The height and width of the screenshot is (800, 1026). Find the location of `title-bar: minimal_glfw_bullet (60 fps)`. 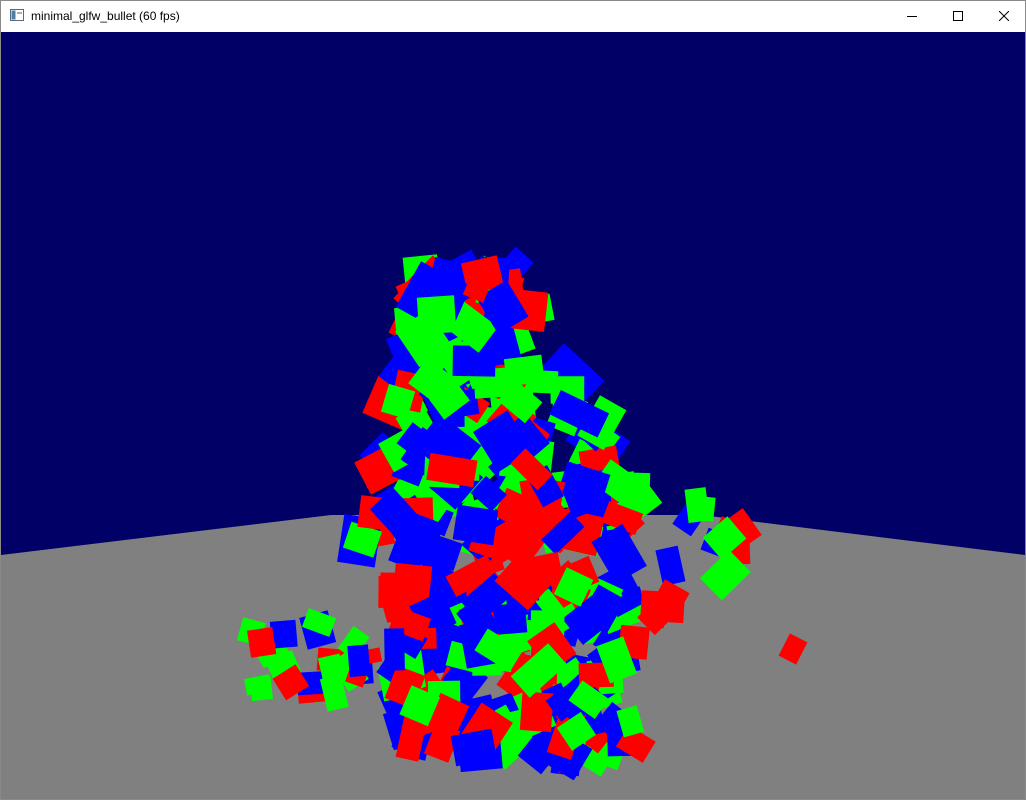

title-bar: minimal_glfw_bullet (60 fps) is located at coordinates (513, 16).